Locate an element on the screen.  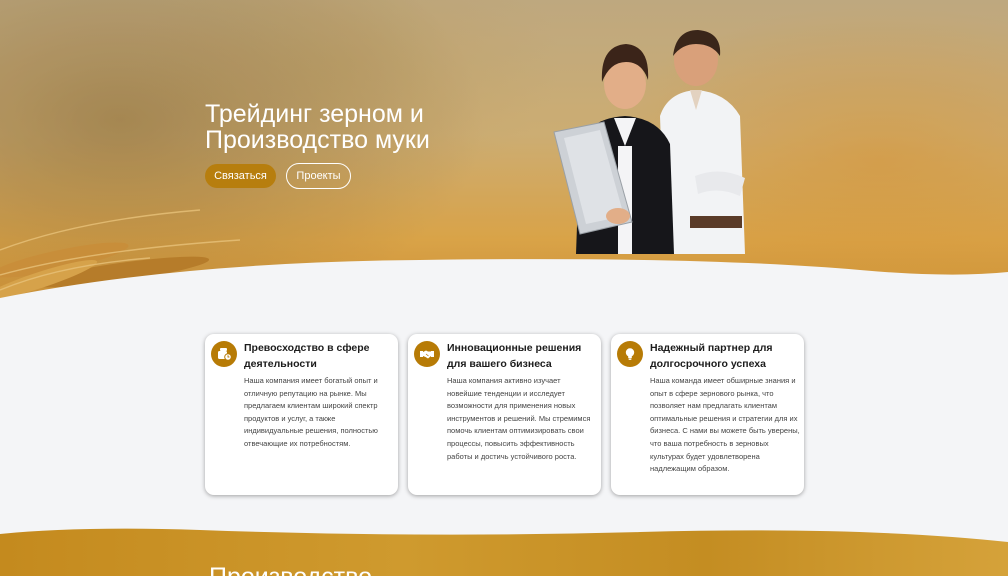
section-wave-divider is located at coordinates (504, 531).